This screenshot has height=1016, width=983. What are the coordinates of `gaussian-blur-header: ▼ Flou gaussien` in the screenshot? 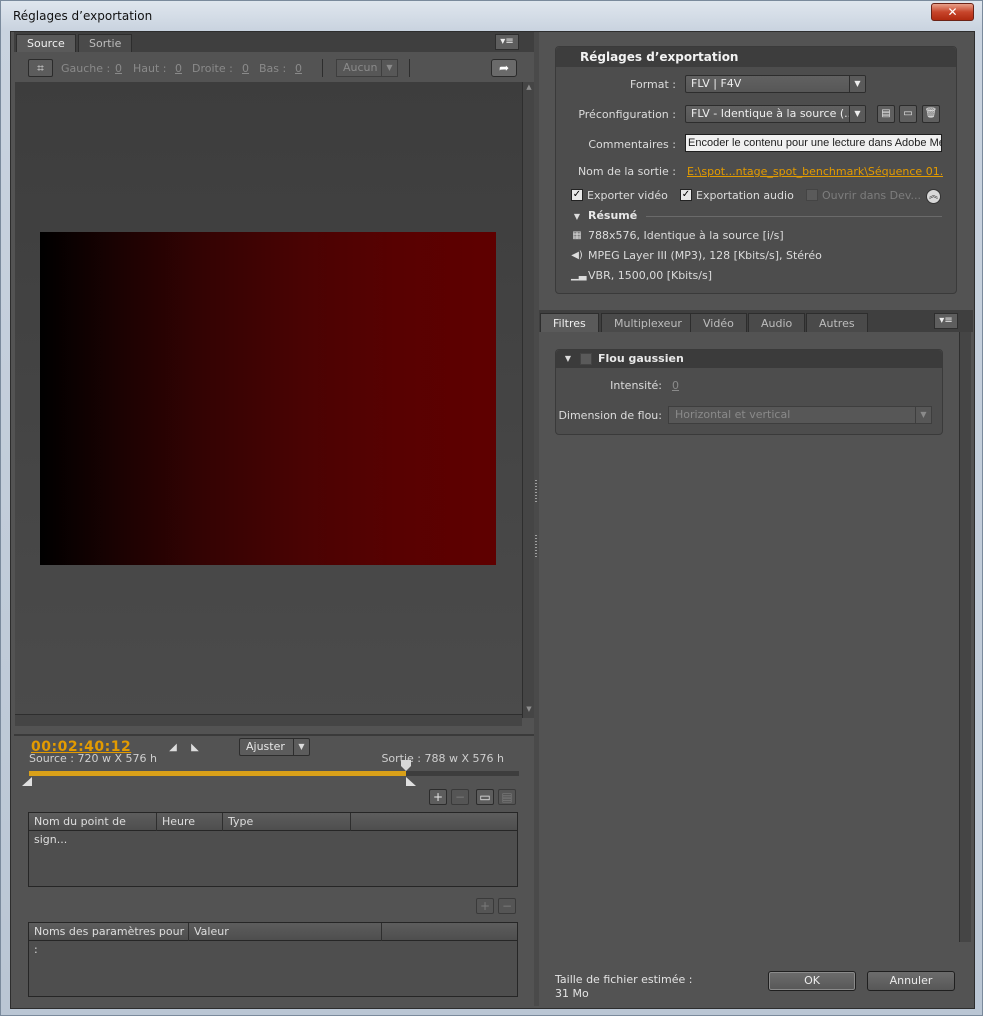 It's located at (749, 359).